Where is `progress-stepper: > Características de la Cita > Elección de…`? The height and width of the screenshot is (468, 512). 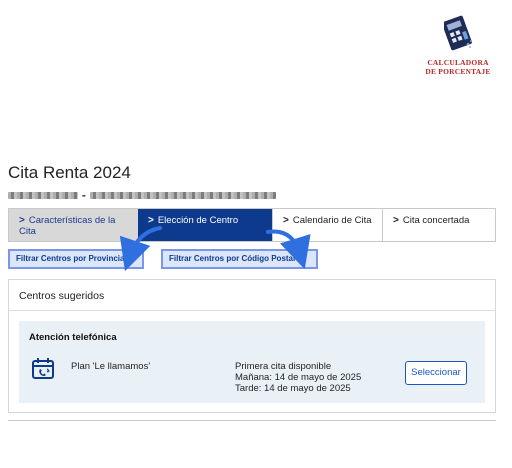 progress-stepper: > Características de la Cita > Elección de… is located at coordinates (252, 225).